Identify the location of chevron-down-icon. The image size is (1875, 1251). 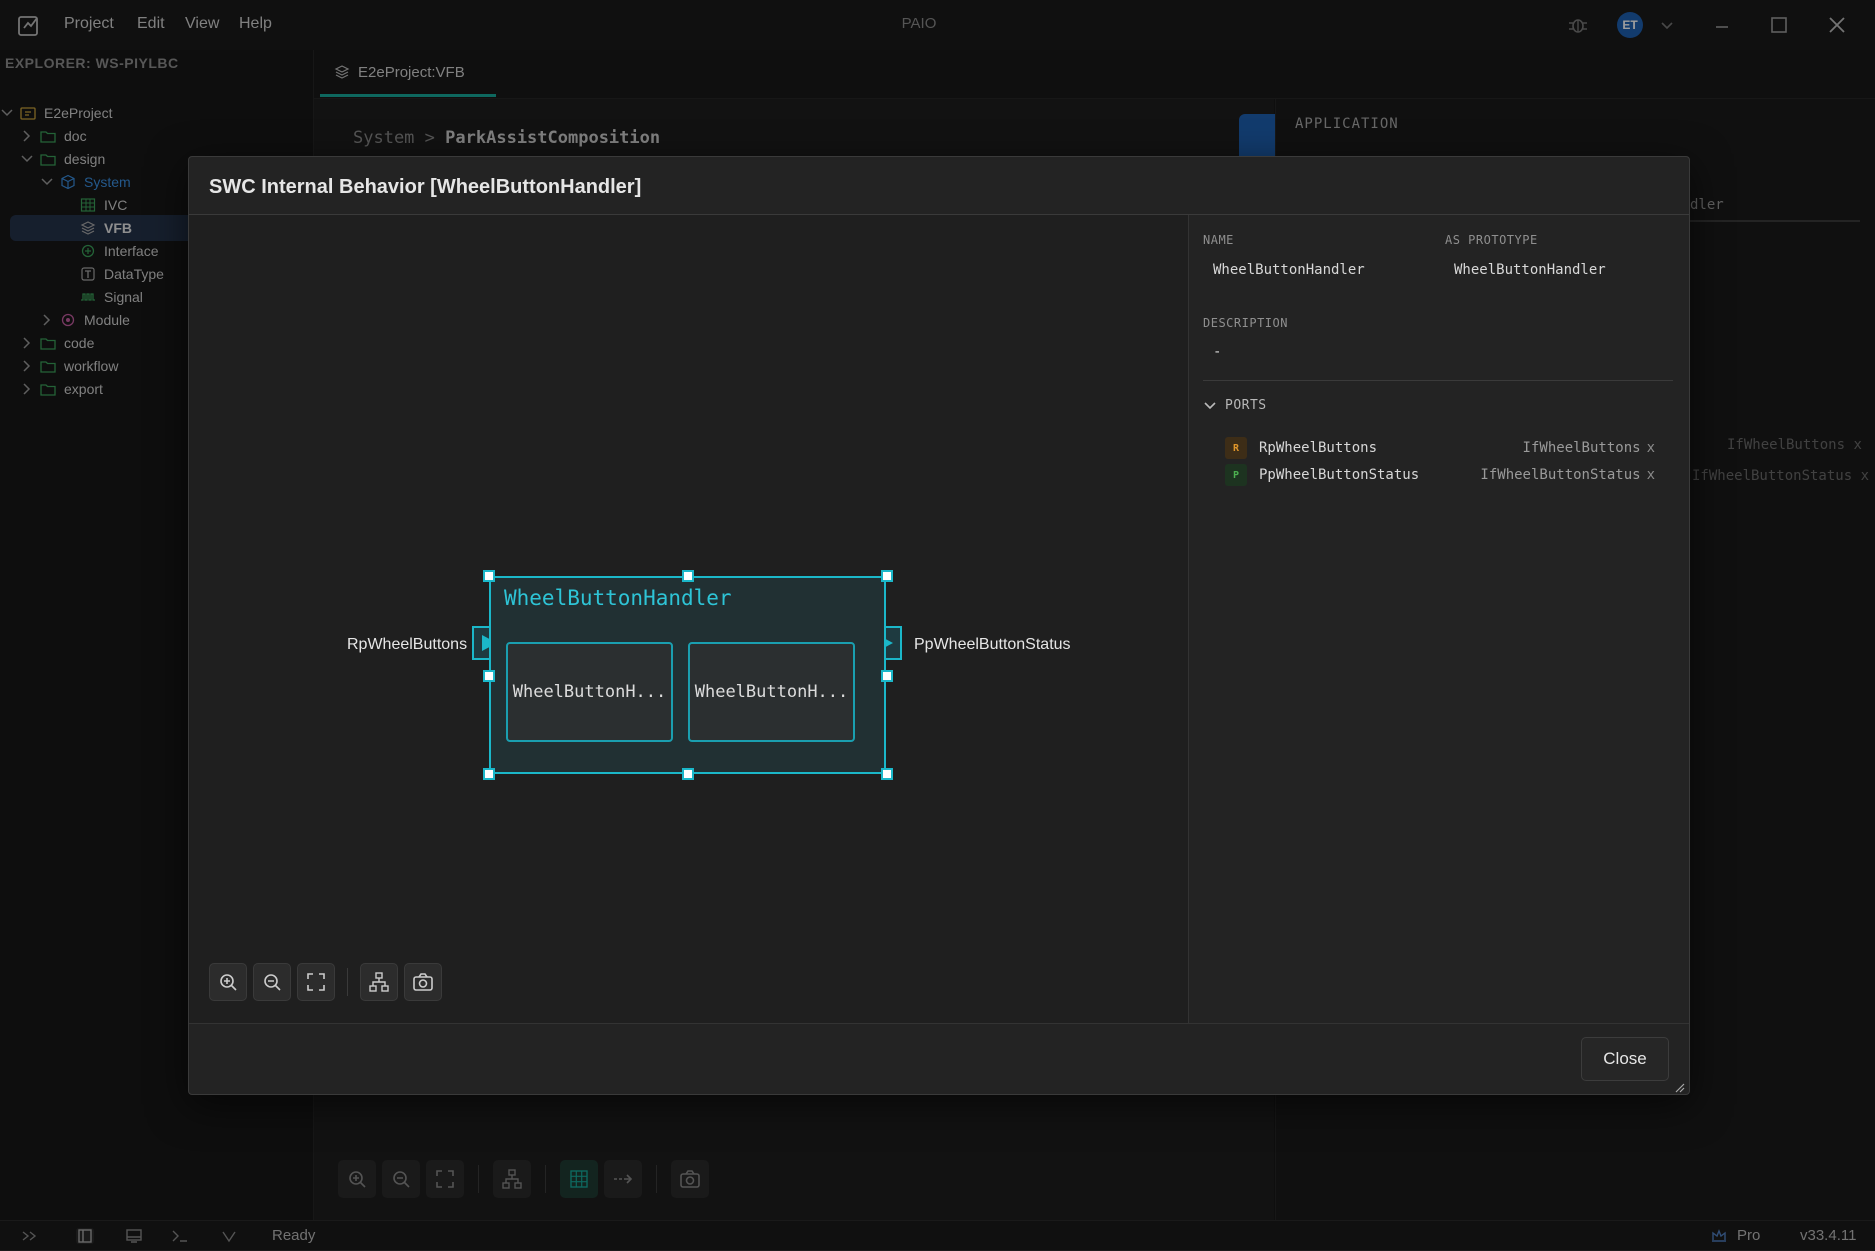
(1210, 405).